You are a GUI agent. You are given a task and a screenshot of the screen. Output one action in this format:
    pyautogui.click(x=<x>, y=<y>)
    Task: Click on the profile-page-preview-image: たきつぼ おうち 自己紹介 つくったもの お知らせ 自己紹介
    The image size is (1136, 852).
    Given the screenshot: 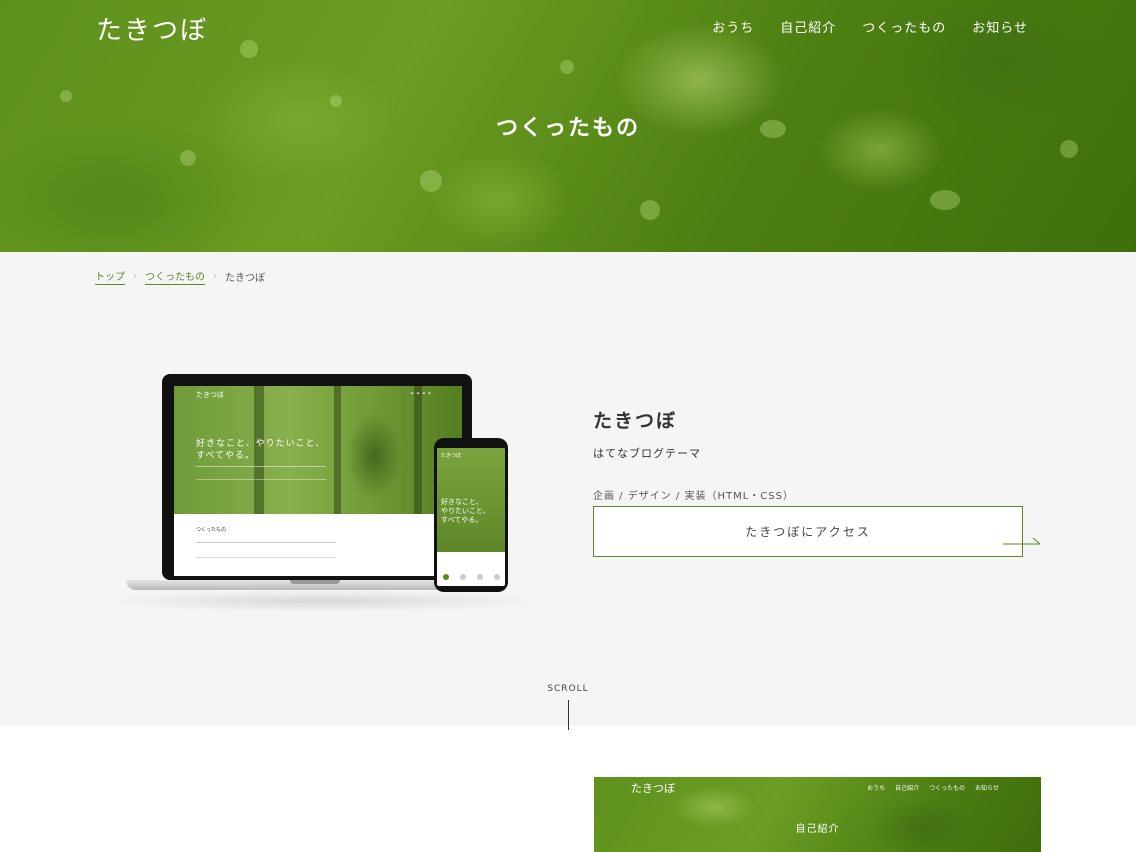 What is the action you would take?
    pyautogui.click(x=817, y=814)
    